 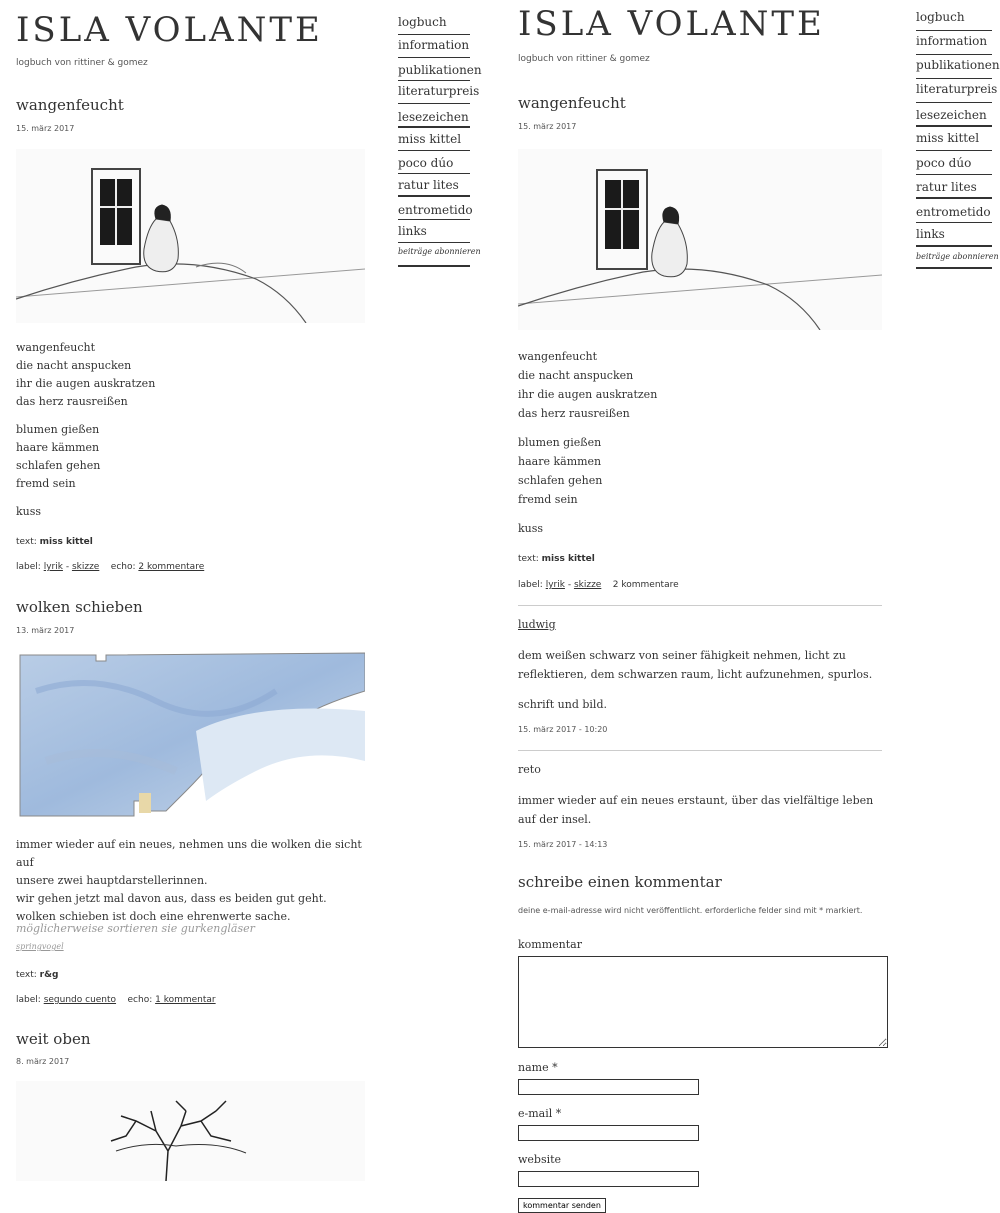 I want to click on post-image-tree-sketch, so click(x=190, y=1131).